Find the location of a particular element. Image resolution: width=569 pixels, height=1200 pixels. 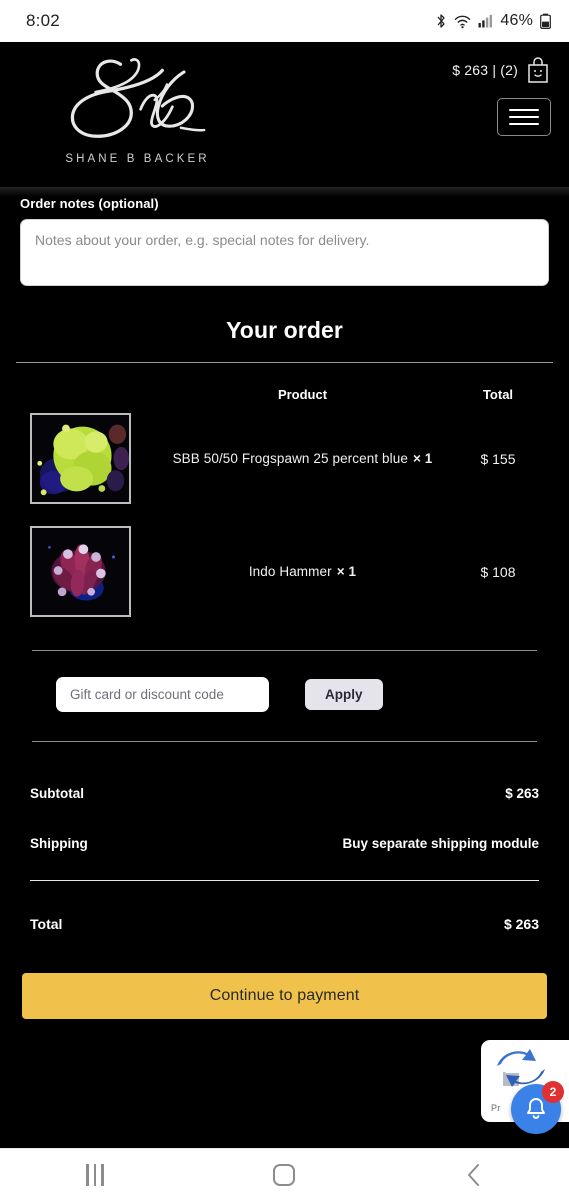

brand-name: SHANE B BACKER is located at coordinates (137, 159).